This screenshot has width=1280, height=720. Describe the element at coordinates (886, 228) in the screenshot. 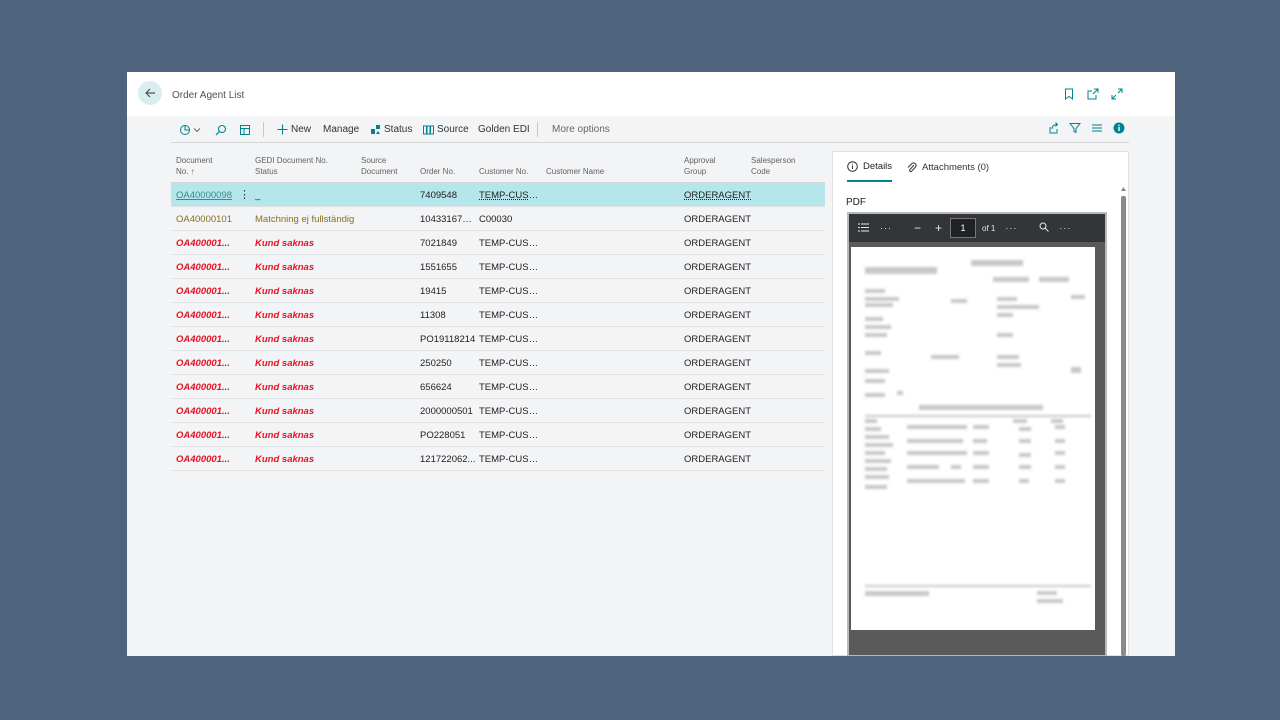

I see `viewer-more-icon: ···` at that location.